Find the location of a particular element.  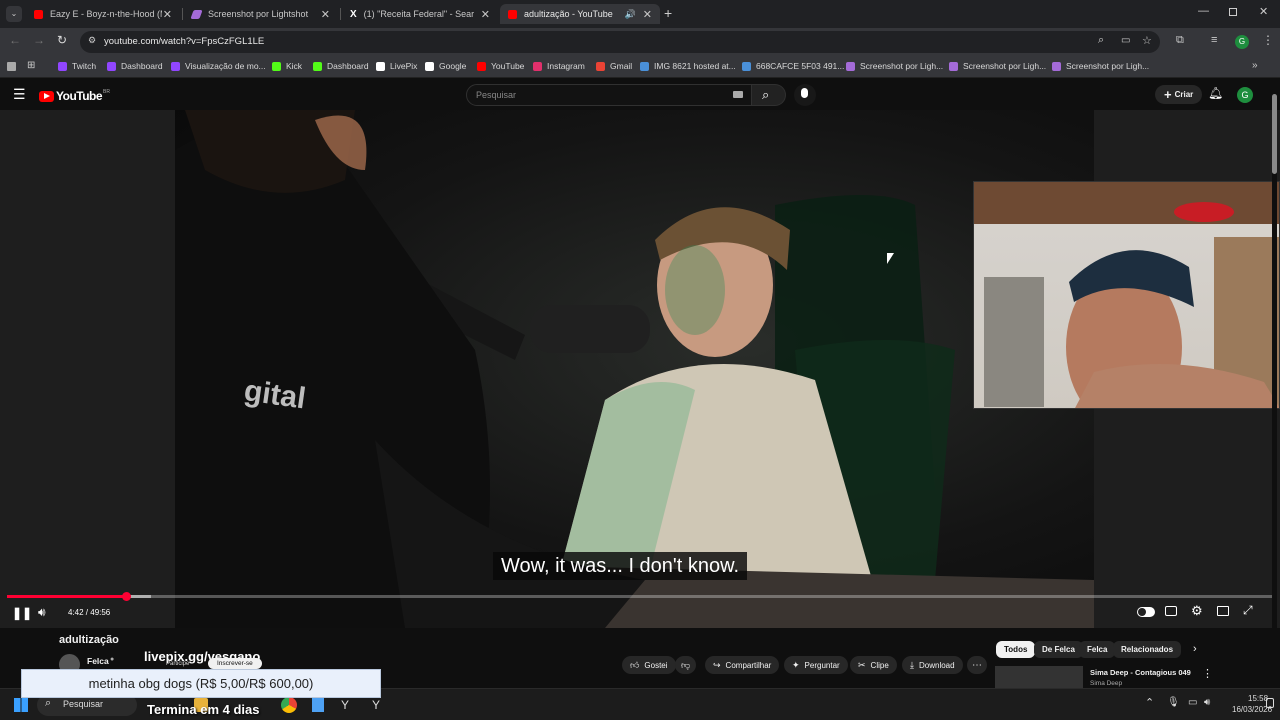

theater-mode-icon is located at coordinates (1223, 611).